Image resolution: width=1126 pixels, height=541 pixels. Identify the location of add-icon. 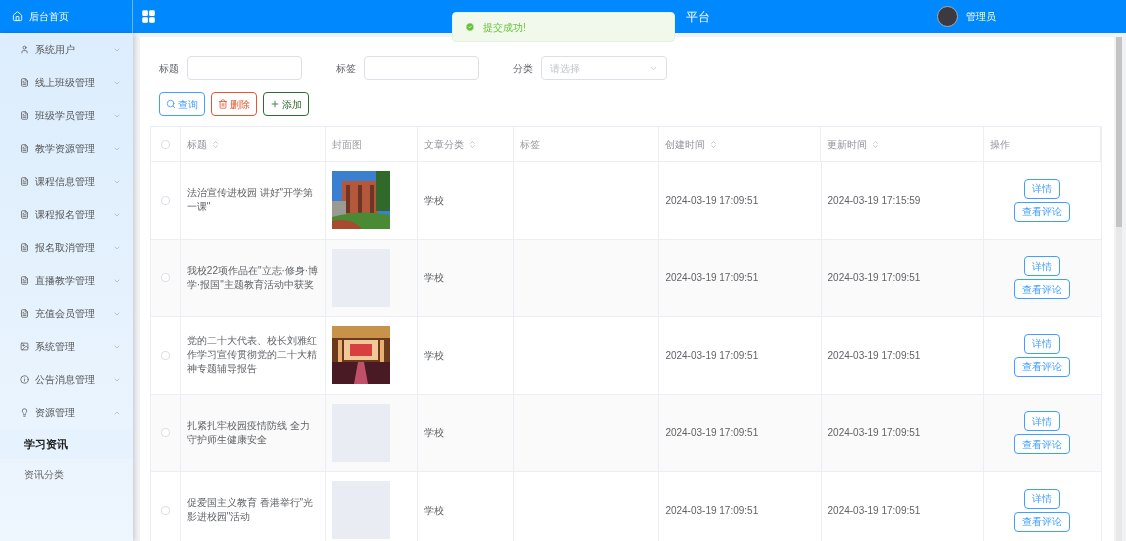
(275, 104).